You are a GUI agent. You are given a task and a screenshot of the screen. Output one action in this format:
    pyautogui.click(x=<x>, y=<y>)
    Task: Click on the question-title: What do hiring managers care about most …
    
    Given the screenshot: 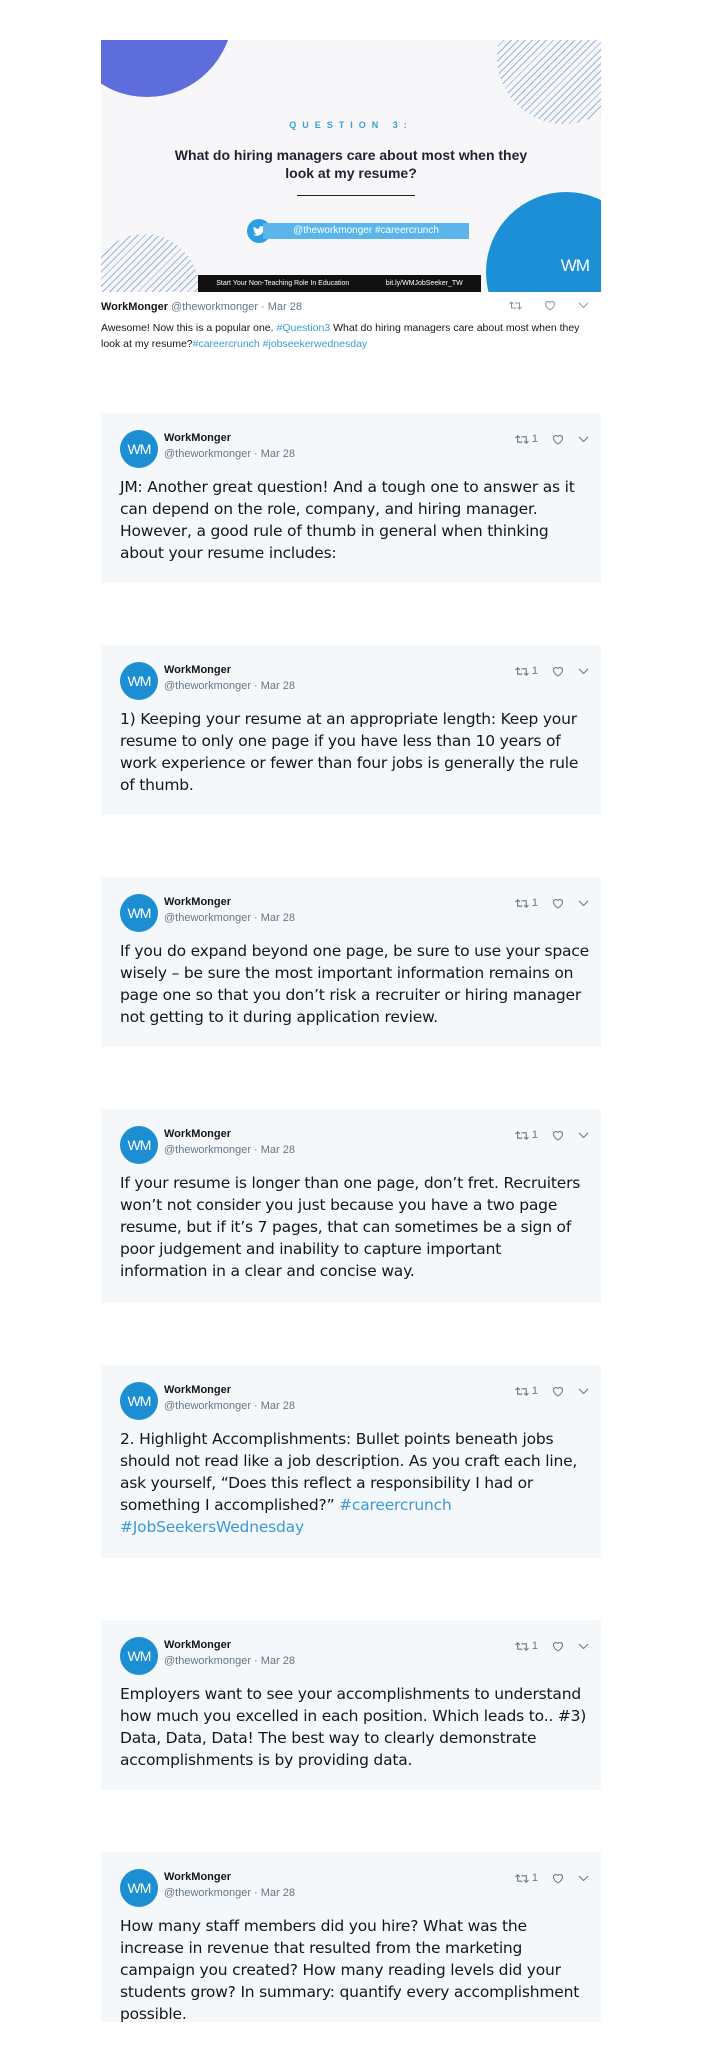 What is the action you would take?
    pyautogui.click(x=351, y=164)
    